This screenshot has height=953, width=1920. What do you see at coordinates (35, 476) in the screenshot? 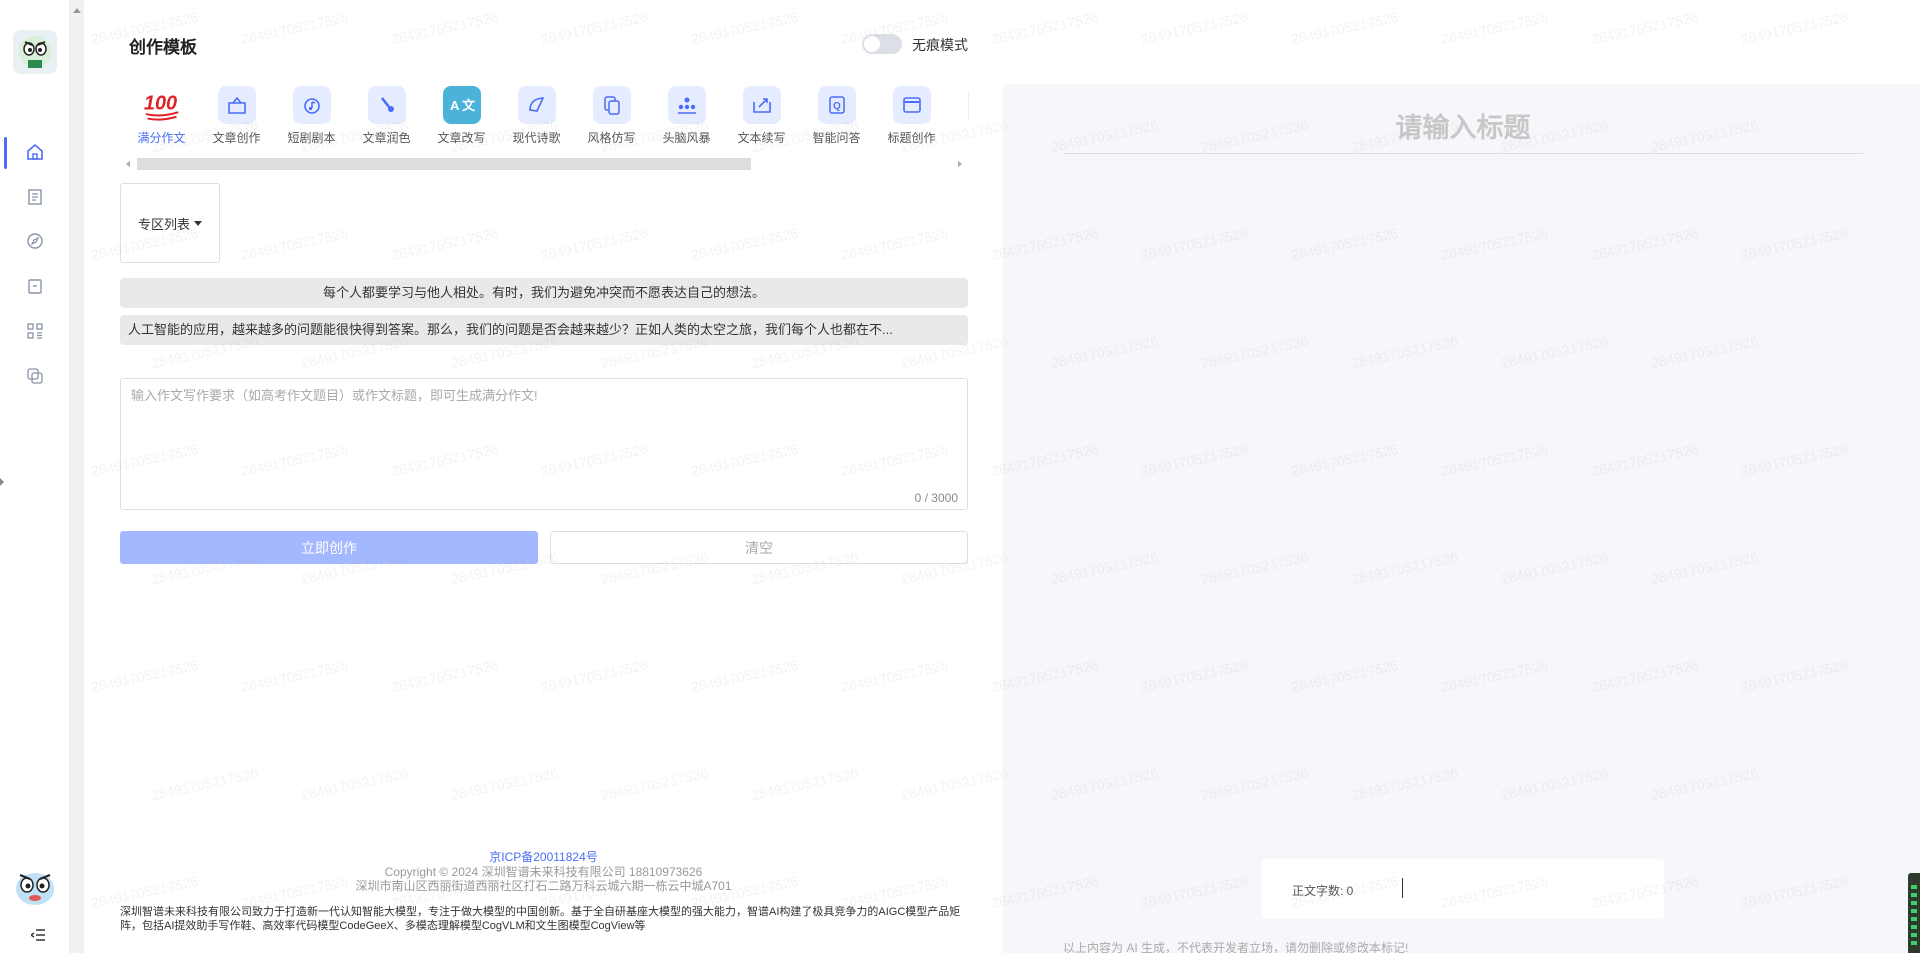
I see `nav-rail` at bounding box center [35, 476].